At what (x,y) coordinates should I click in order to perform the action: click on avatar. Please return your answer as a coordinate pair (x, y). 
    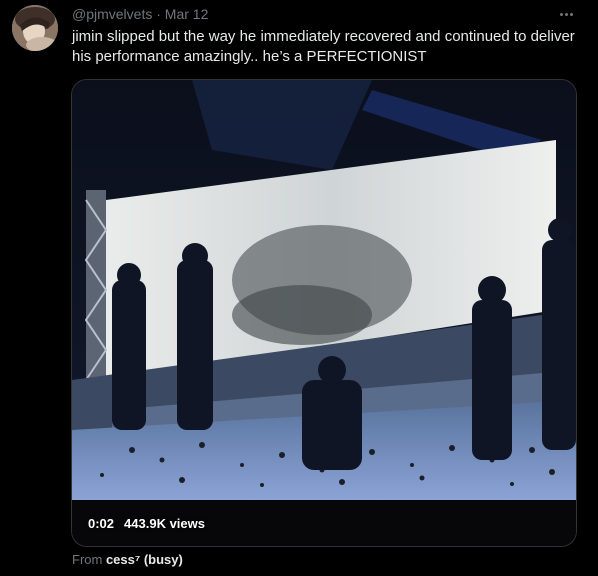
    Looking at the image, I should click on (35, 28).